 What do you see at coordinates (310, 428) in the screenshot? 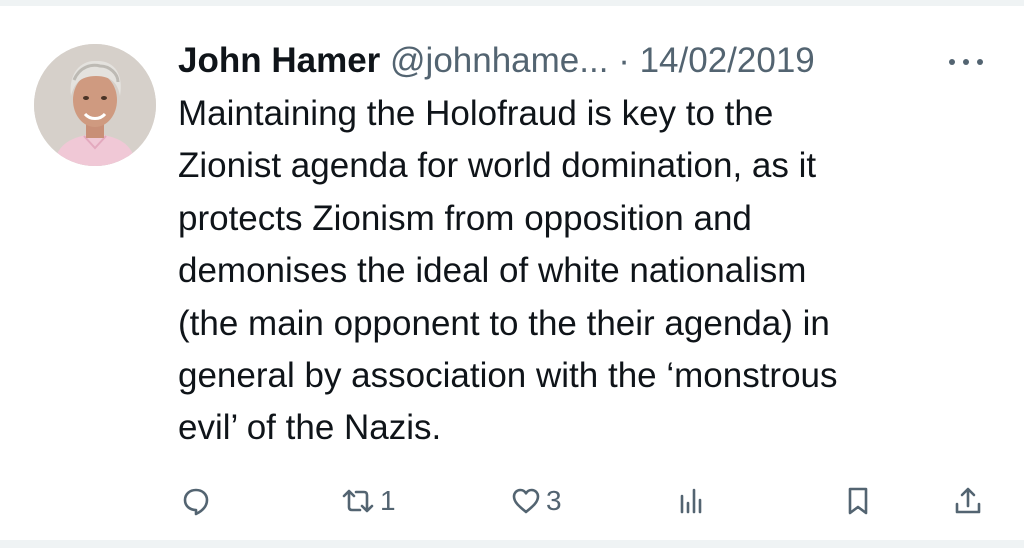
I see `tweet-text-line: evil’ of the Nazis.` at bounding box center [310, 428].